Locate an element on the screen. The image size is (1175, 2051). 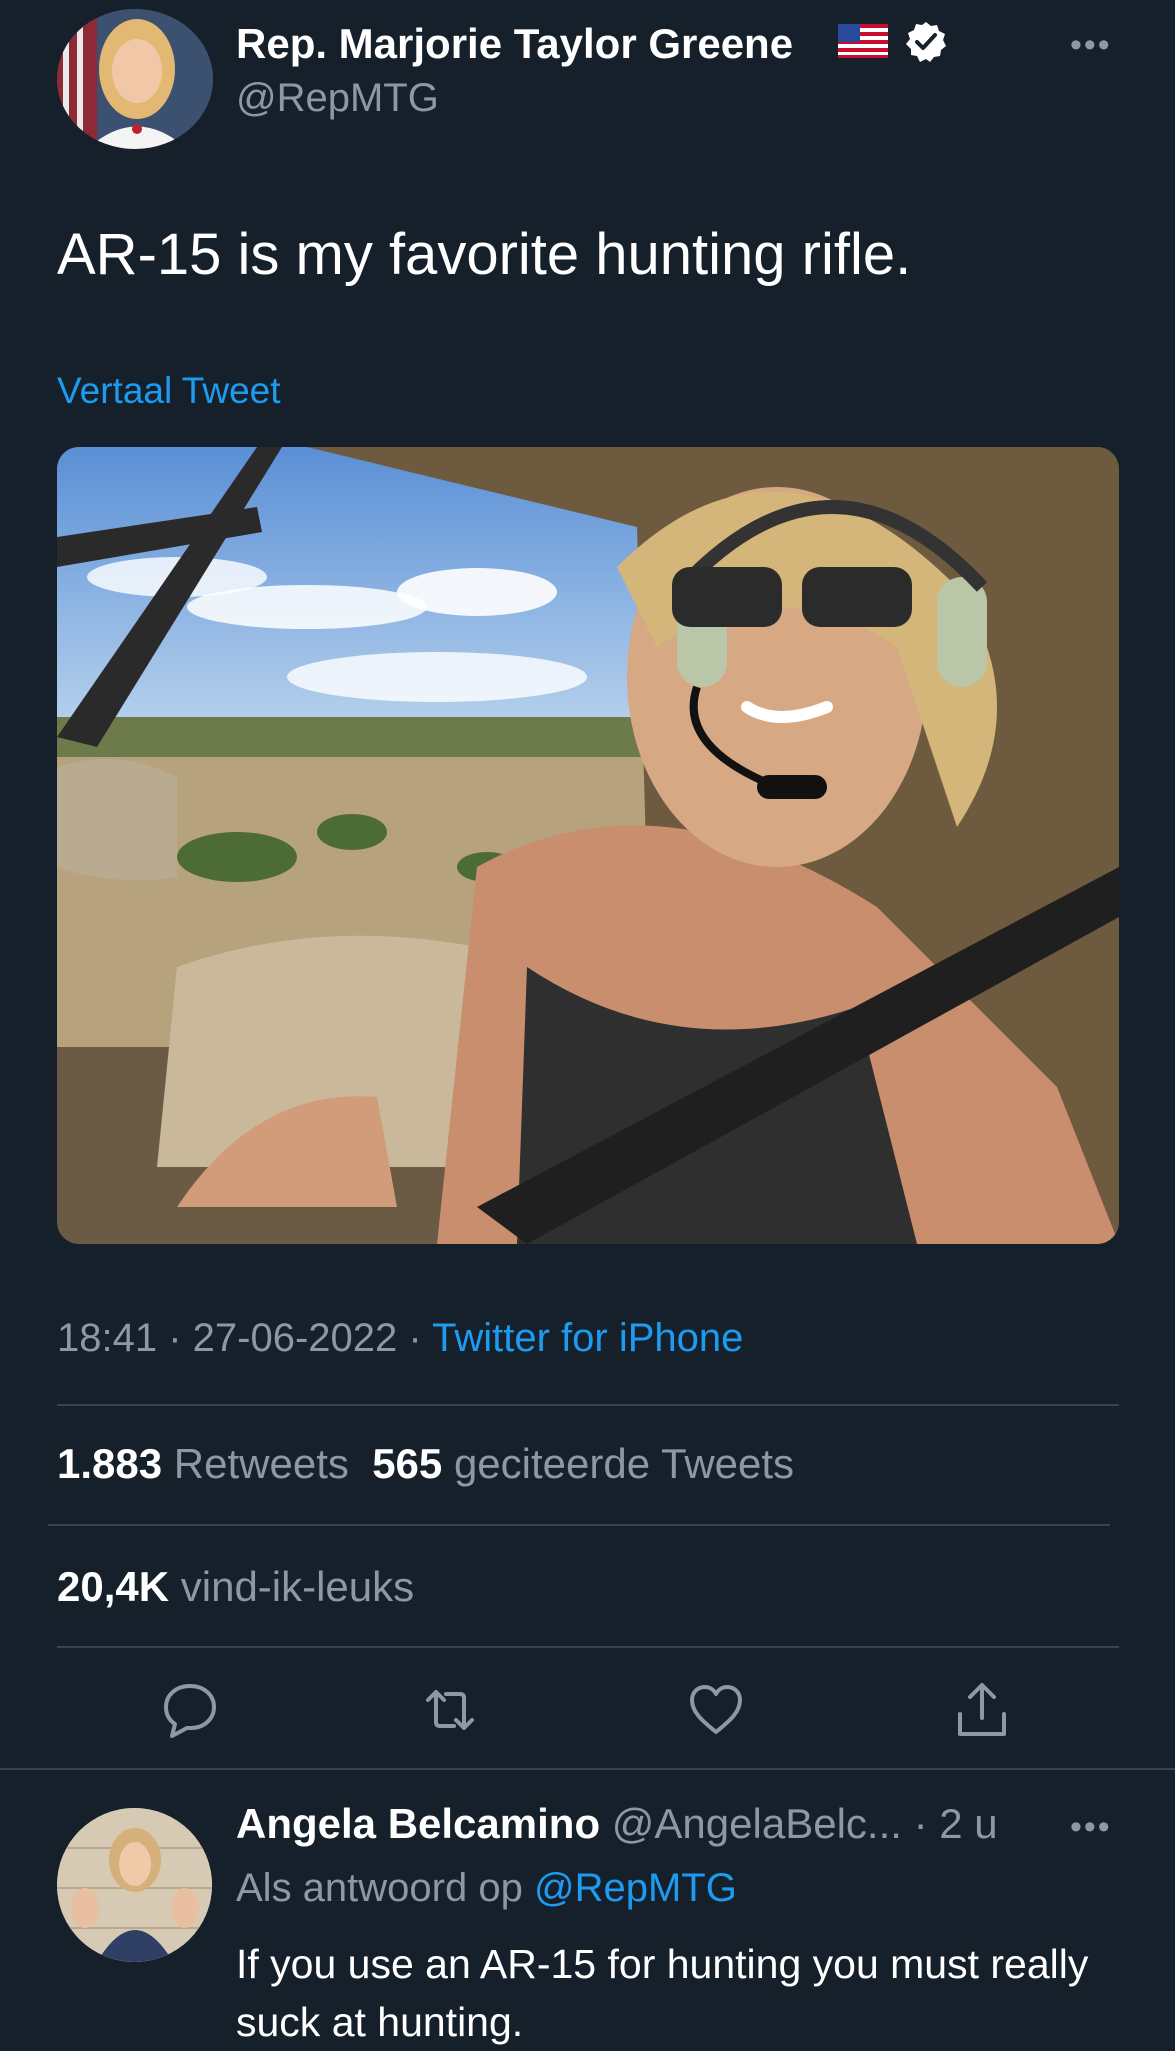
author-name: Rep. Marjorie Taylor Greene is located at coordinates (514, 44).